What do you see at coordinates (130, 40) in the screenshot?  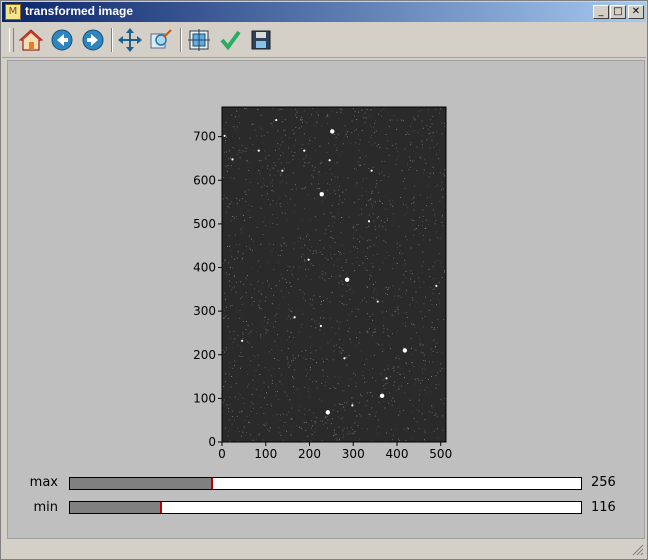 I see `pan-button` at bounding box center [130, 40].